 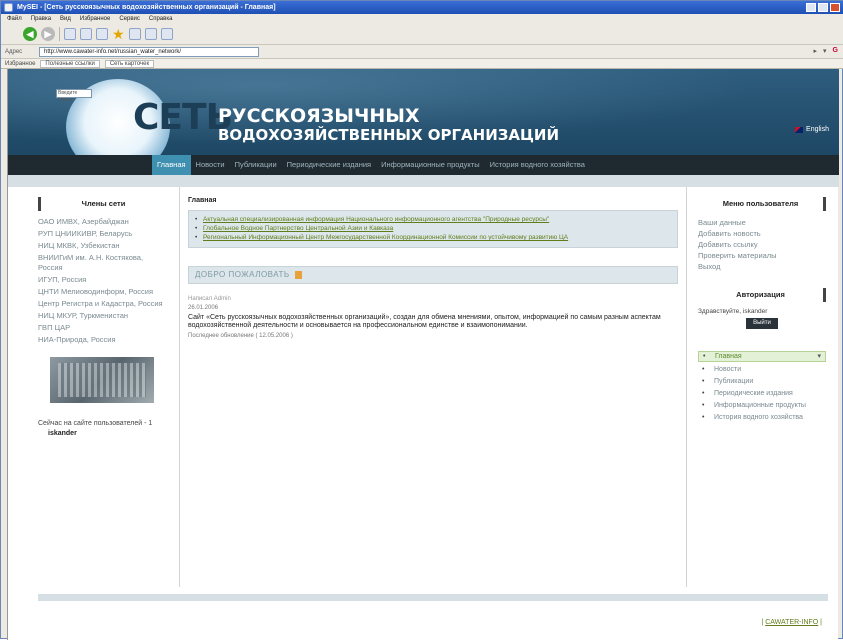 What do you see at coordinates (835, 7) in the screenshot?
I see `close-button` at bounding box center [835, 7].